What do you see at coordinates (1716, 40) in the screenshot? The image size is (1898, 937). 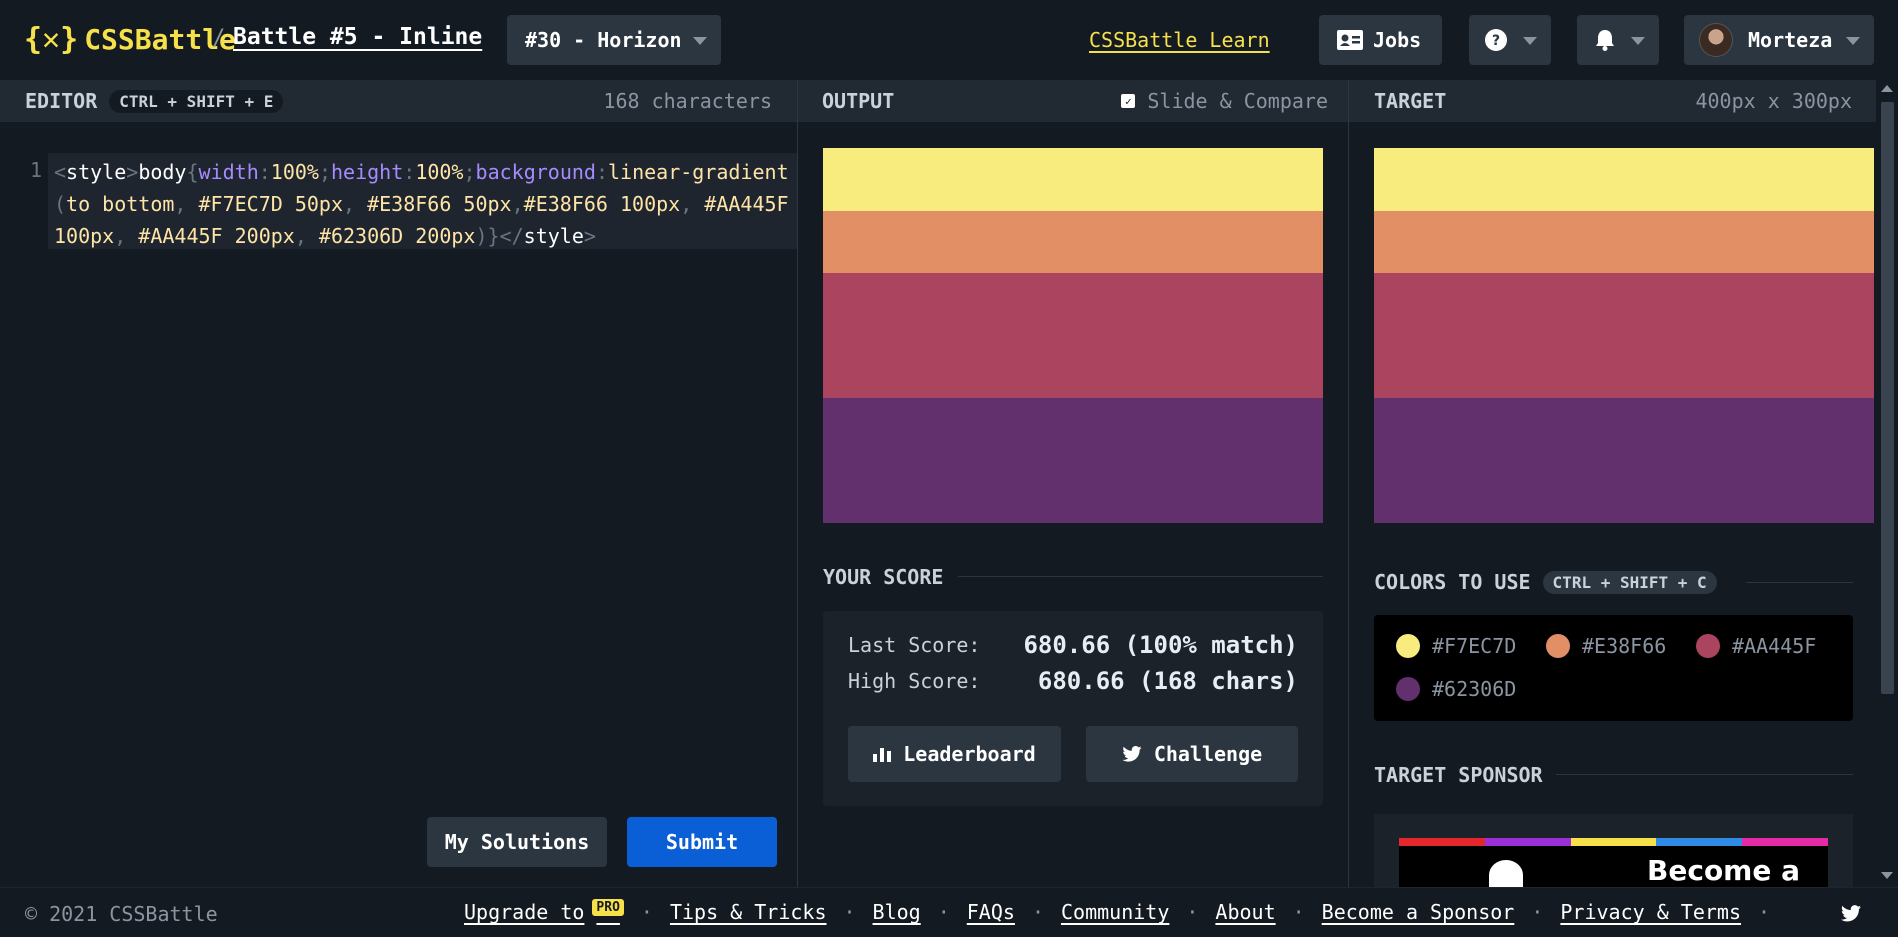 I see `avatar` at bounding box center [1716, 40].